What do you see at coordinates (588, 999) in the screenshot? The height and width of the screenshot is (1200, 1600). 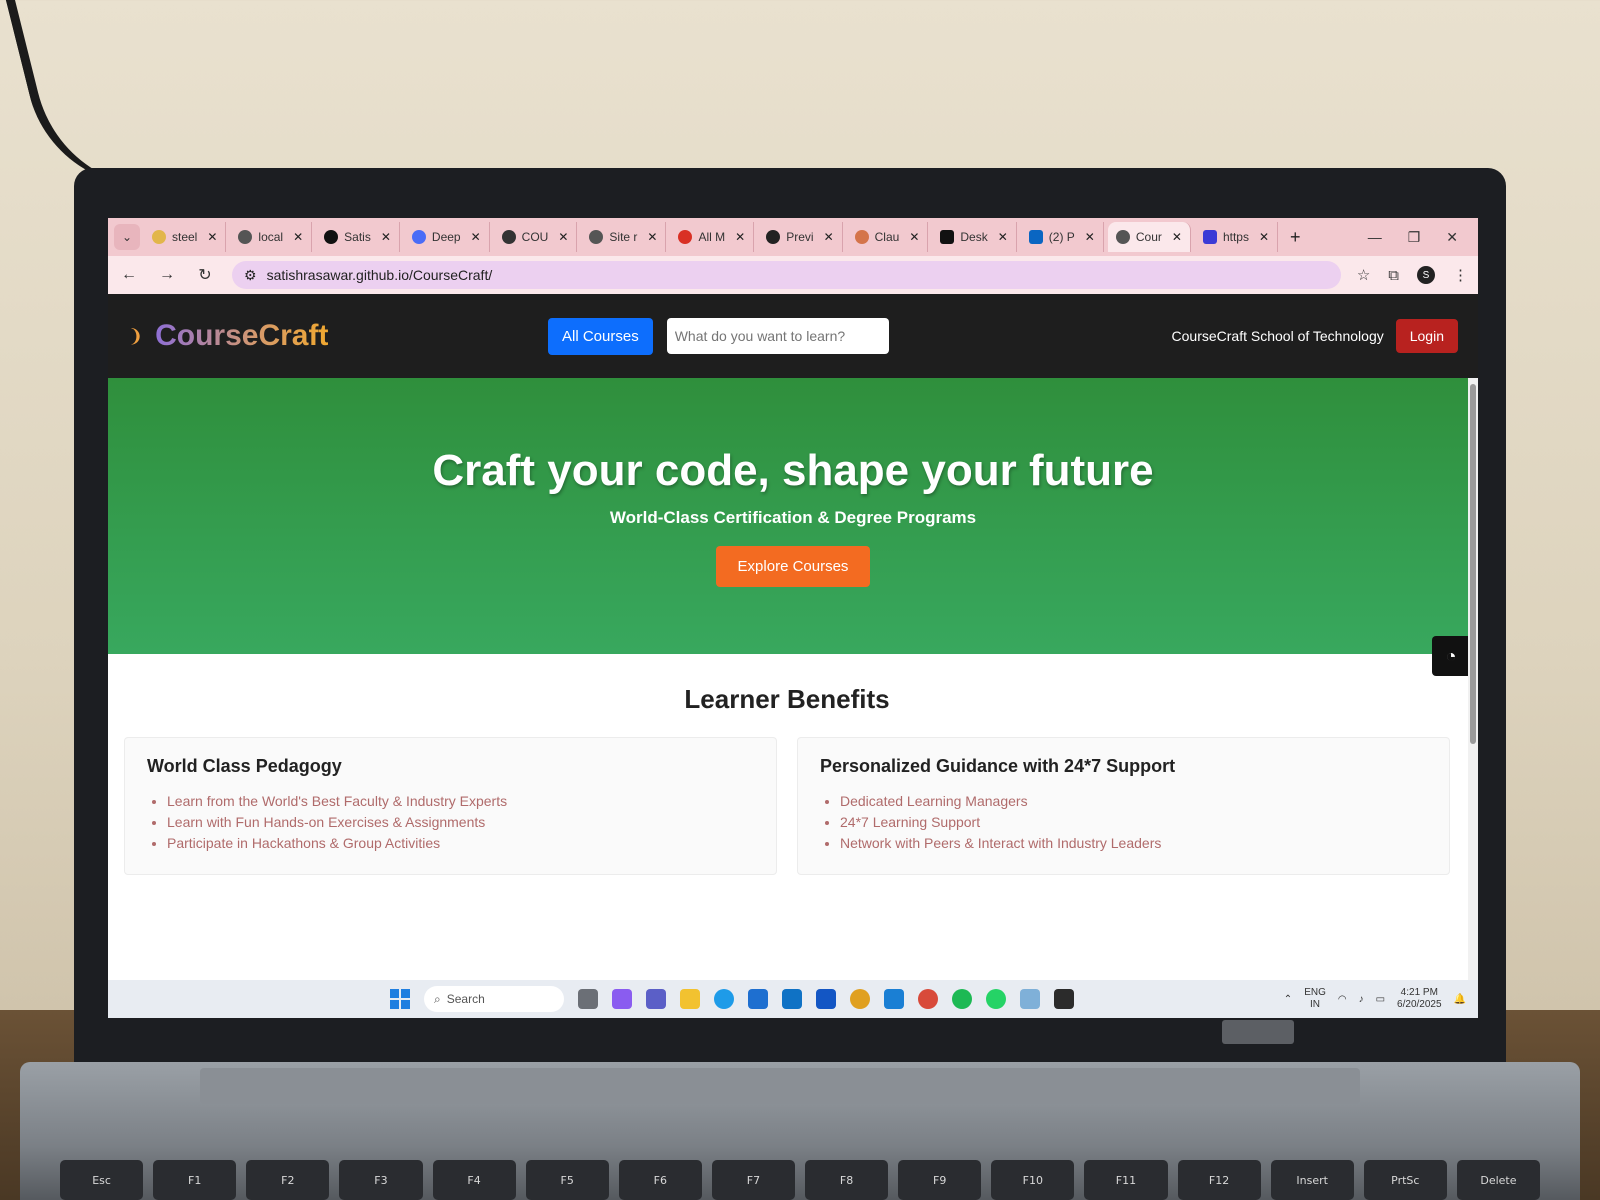 I see `task-view-icon` at bounding box center [588, 999].